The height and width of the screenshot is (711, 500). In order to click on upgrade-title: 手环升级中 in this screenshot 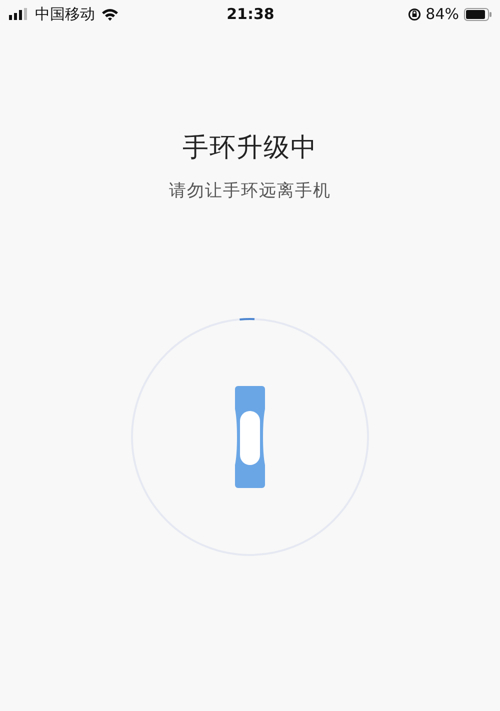, I will do `click(250, 148)`.